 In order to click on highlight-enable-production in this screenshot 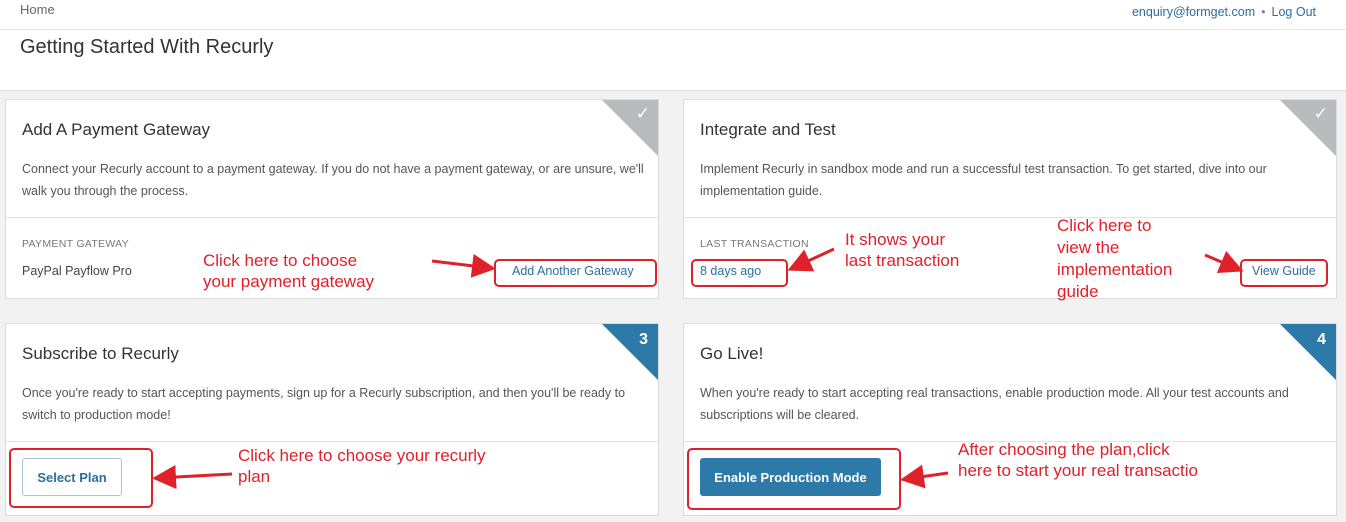, I will do `click(794, 479)`.